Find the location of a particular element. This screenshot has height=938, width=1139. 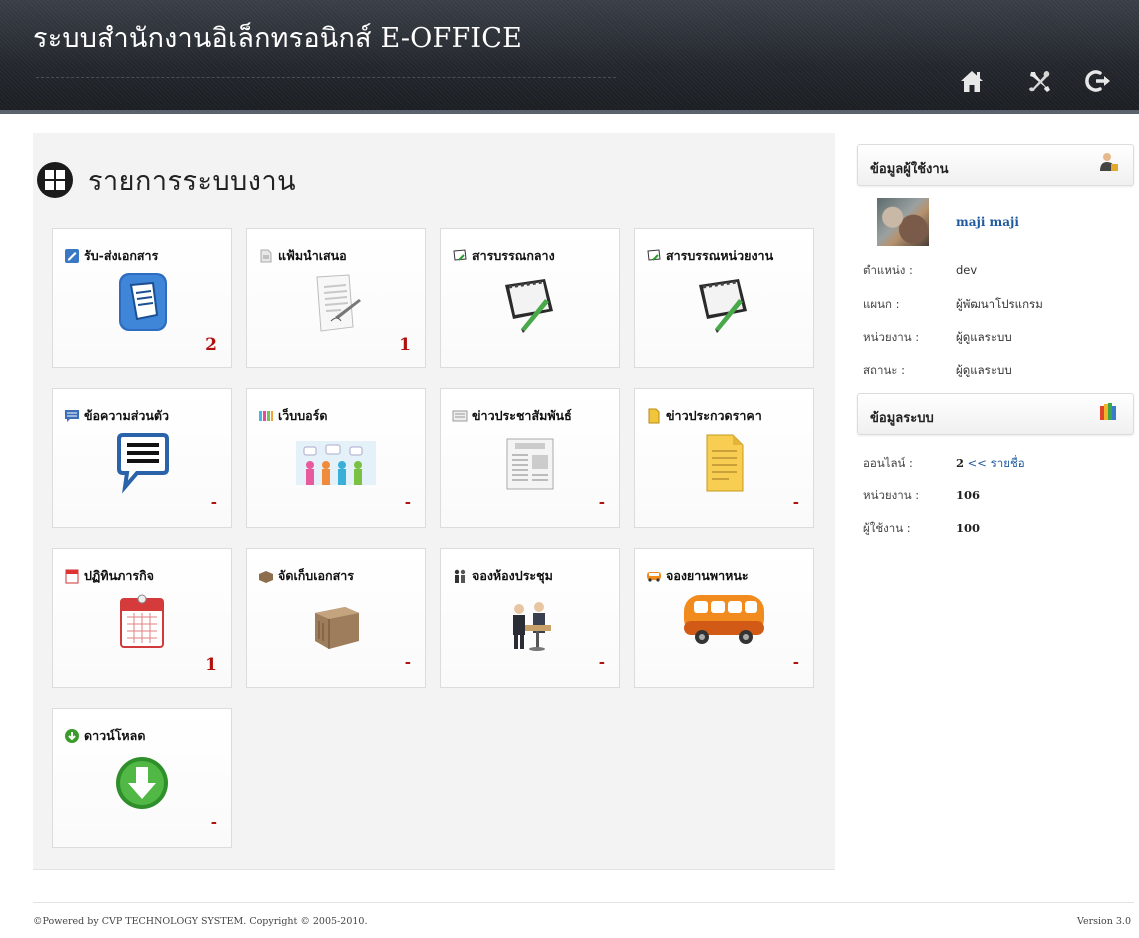

online-list-link: << รายชื่อ is located at coordinates (996, 463).